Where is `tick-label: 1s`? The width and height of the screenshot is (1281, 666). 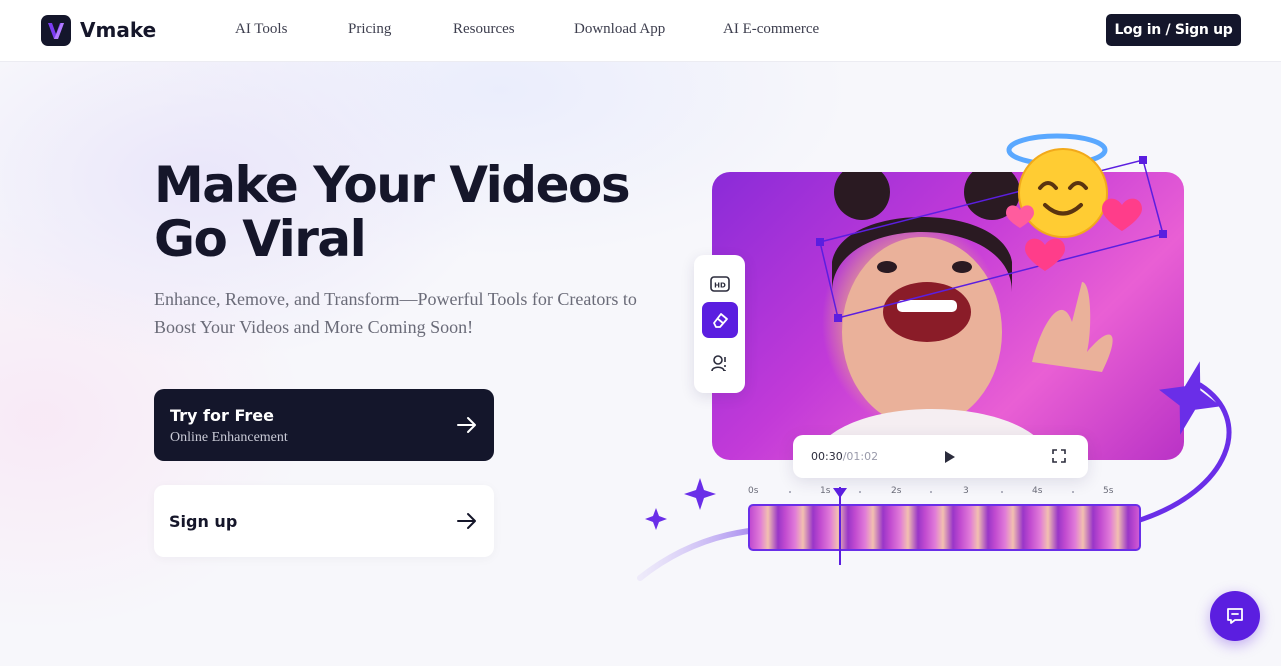
tick-label: 1s is located at coordinates (825, 491).